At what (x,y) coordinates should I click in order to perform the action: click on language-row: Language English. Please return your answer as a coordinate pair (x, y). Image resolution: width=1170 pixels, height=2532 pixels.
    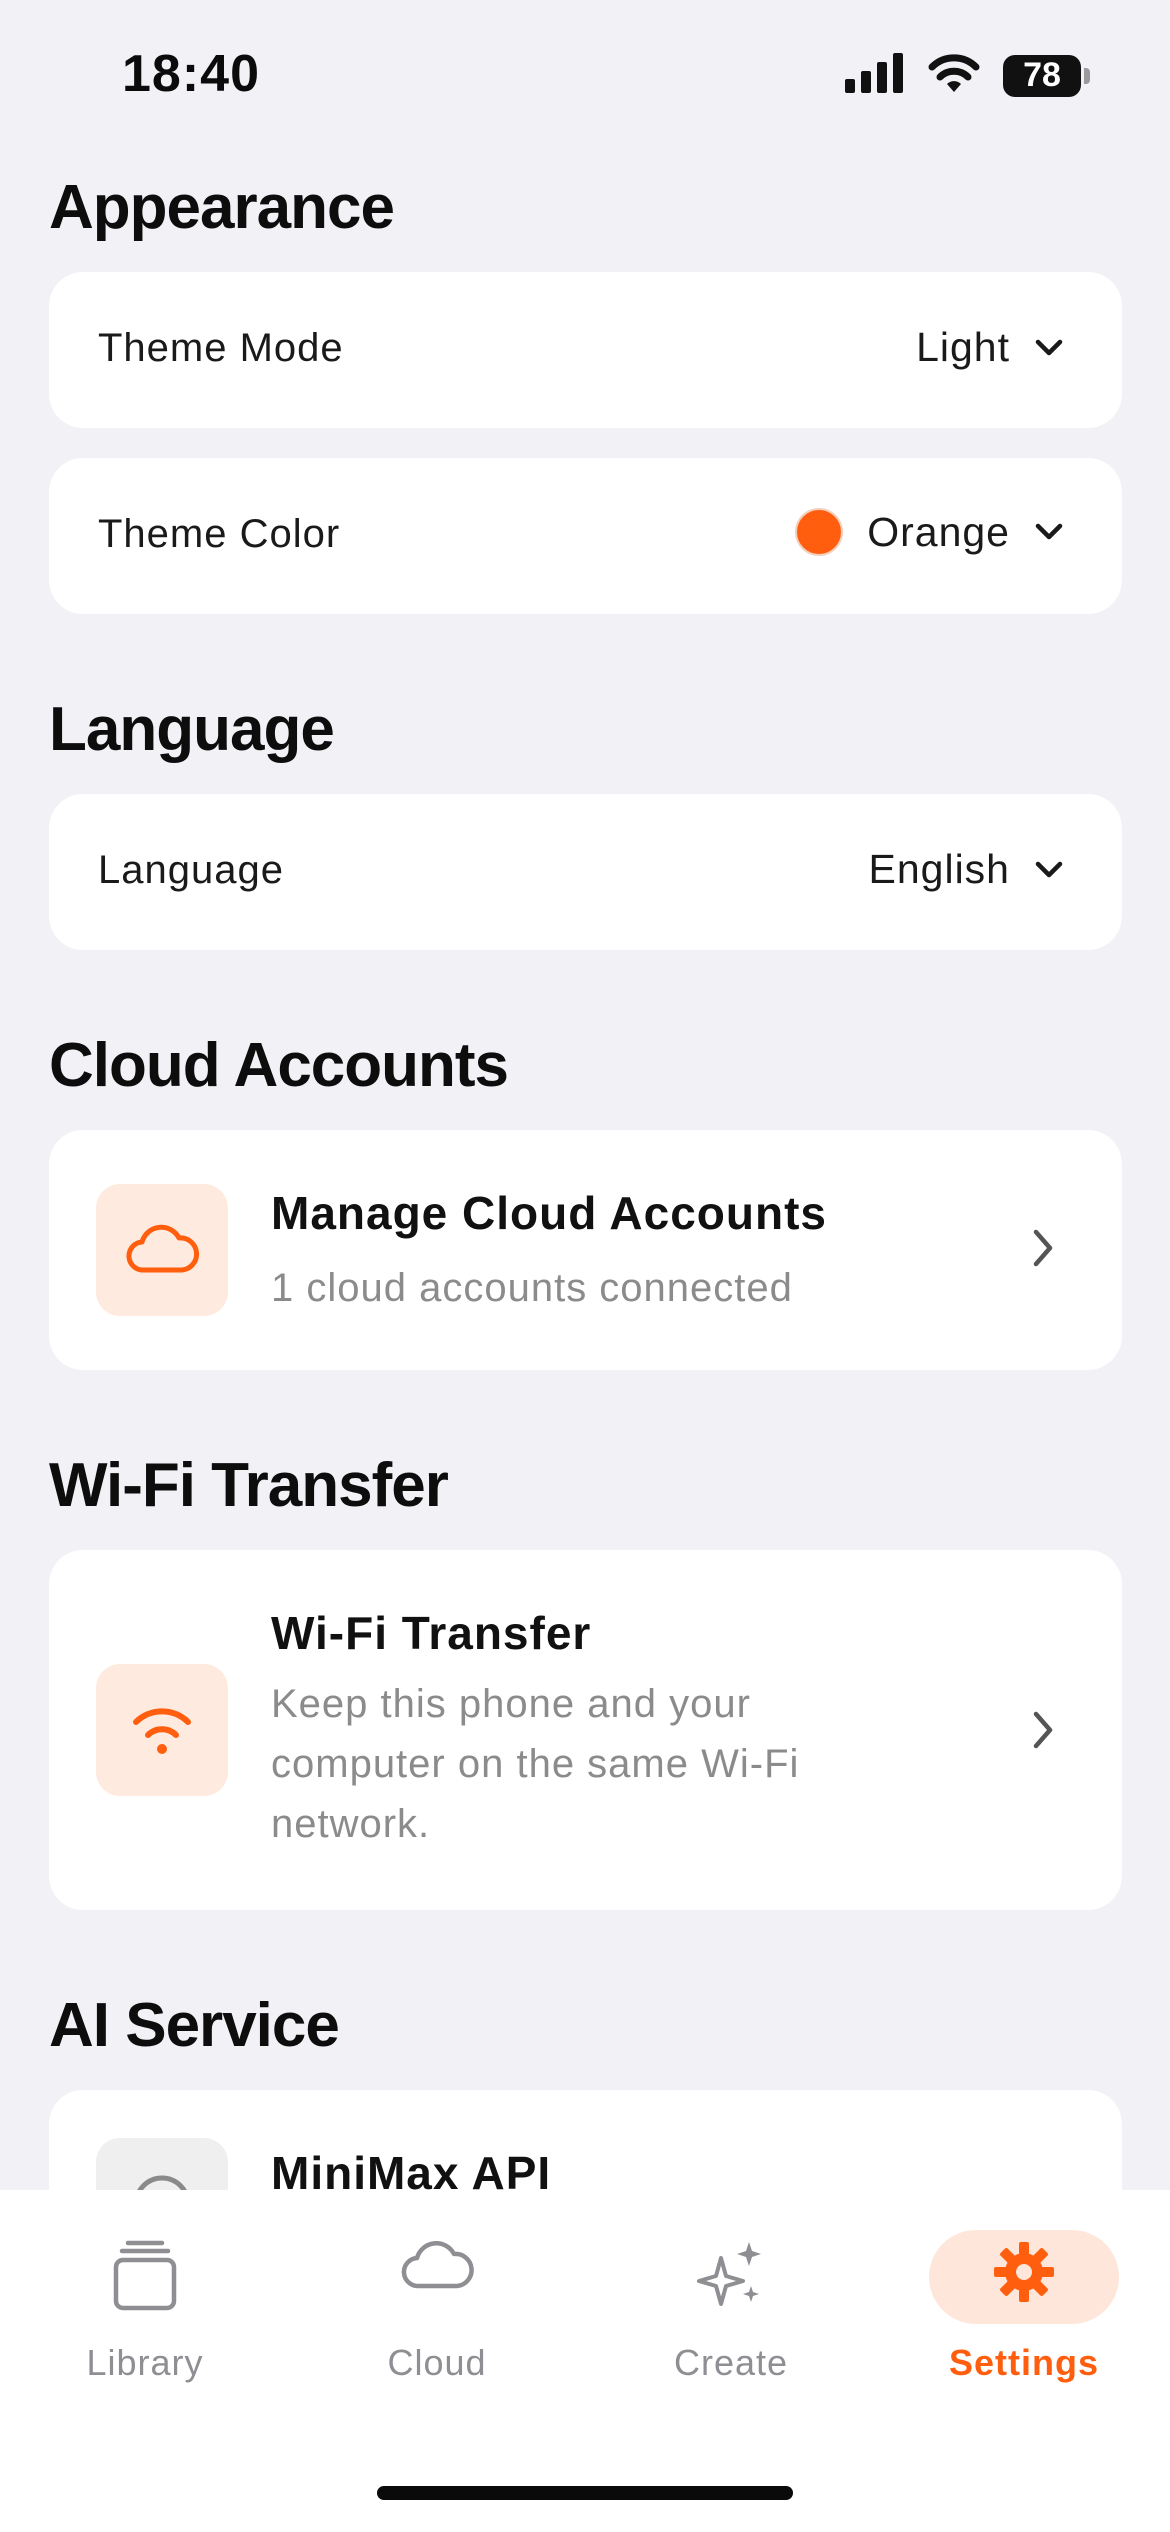
    Looking at the image, I should click on (585, 872).